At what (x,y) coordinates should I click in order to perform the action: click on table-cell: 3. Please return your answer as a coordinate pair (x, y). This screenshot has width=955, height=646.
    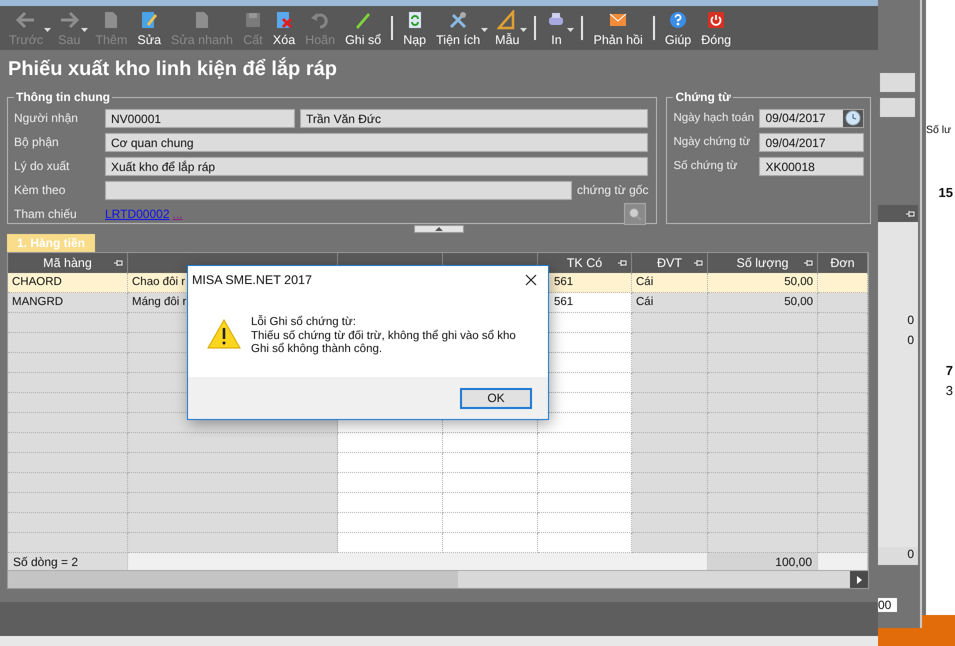
    Looking at the image, I should click on (949, 390).